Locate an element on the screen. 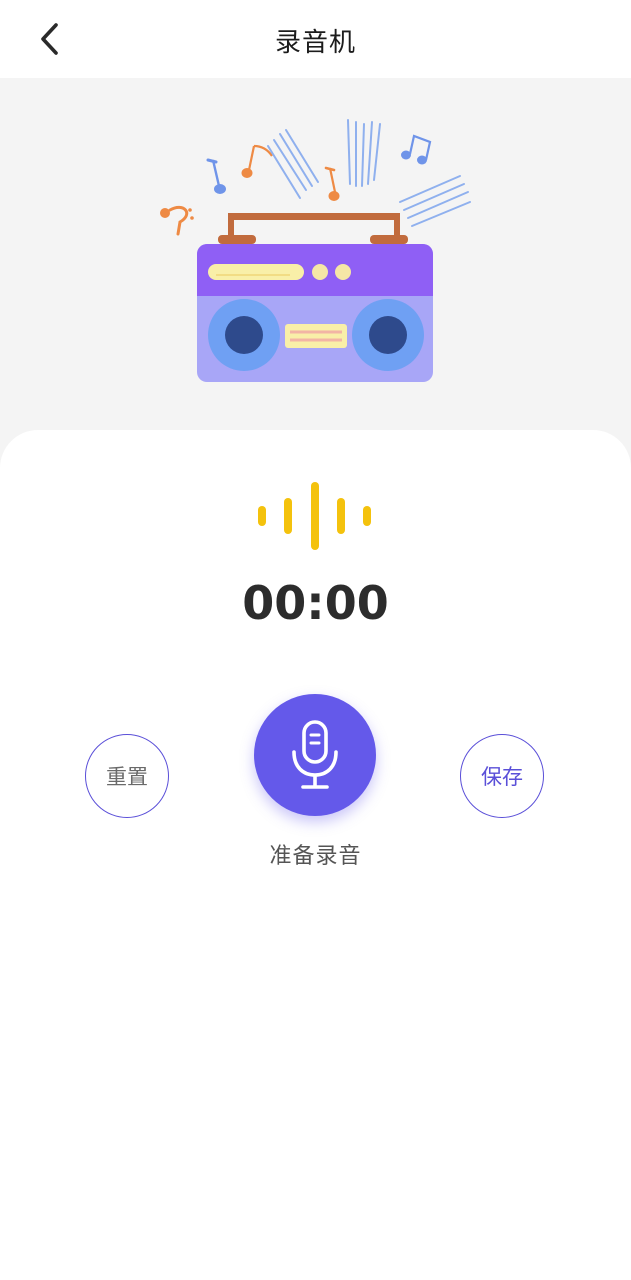 Image resolution: width=631 pixels, height=1280 pixels. scribble-lines is located at coordinates (369, 173).